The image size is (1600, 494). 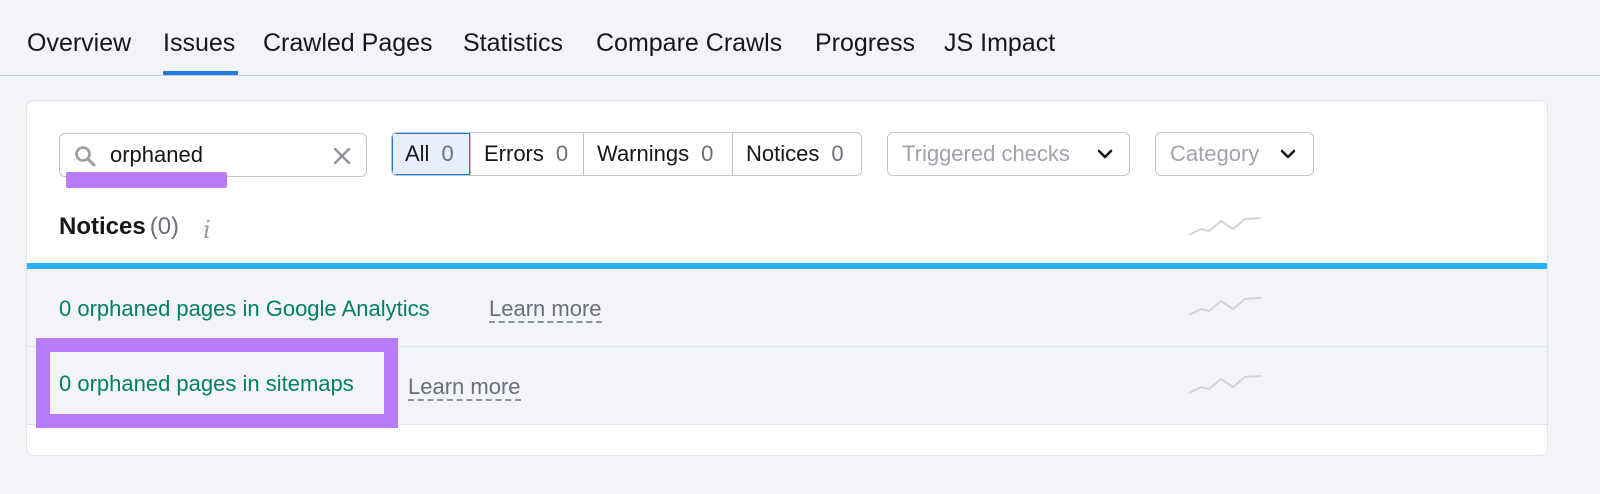 I want to click on issue-title-link: 0 orphaned pages in Google Analytics, so click(x=244, y=309).